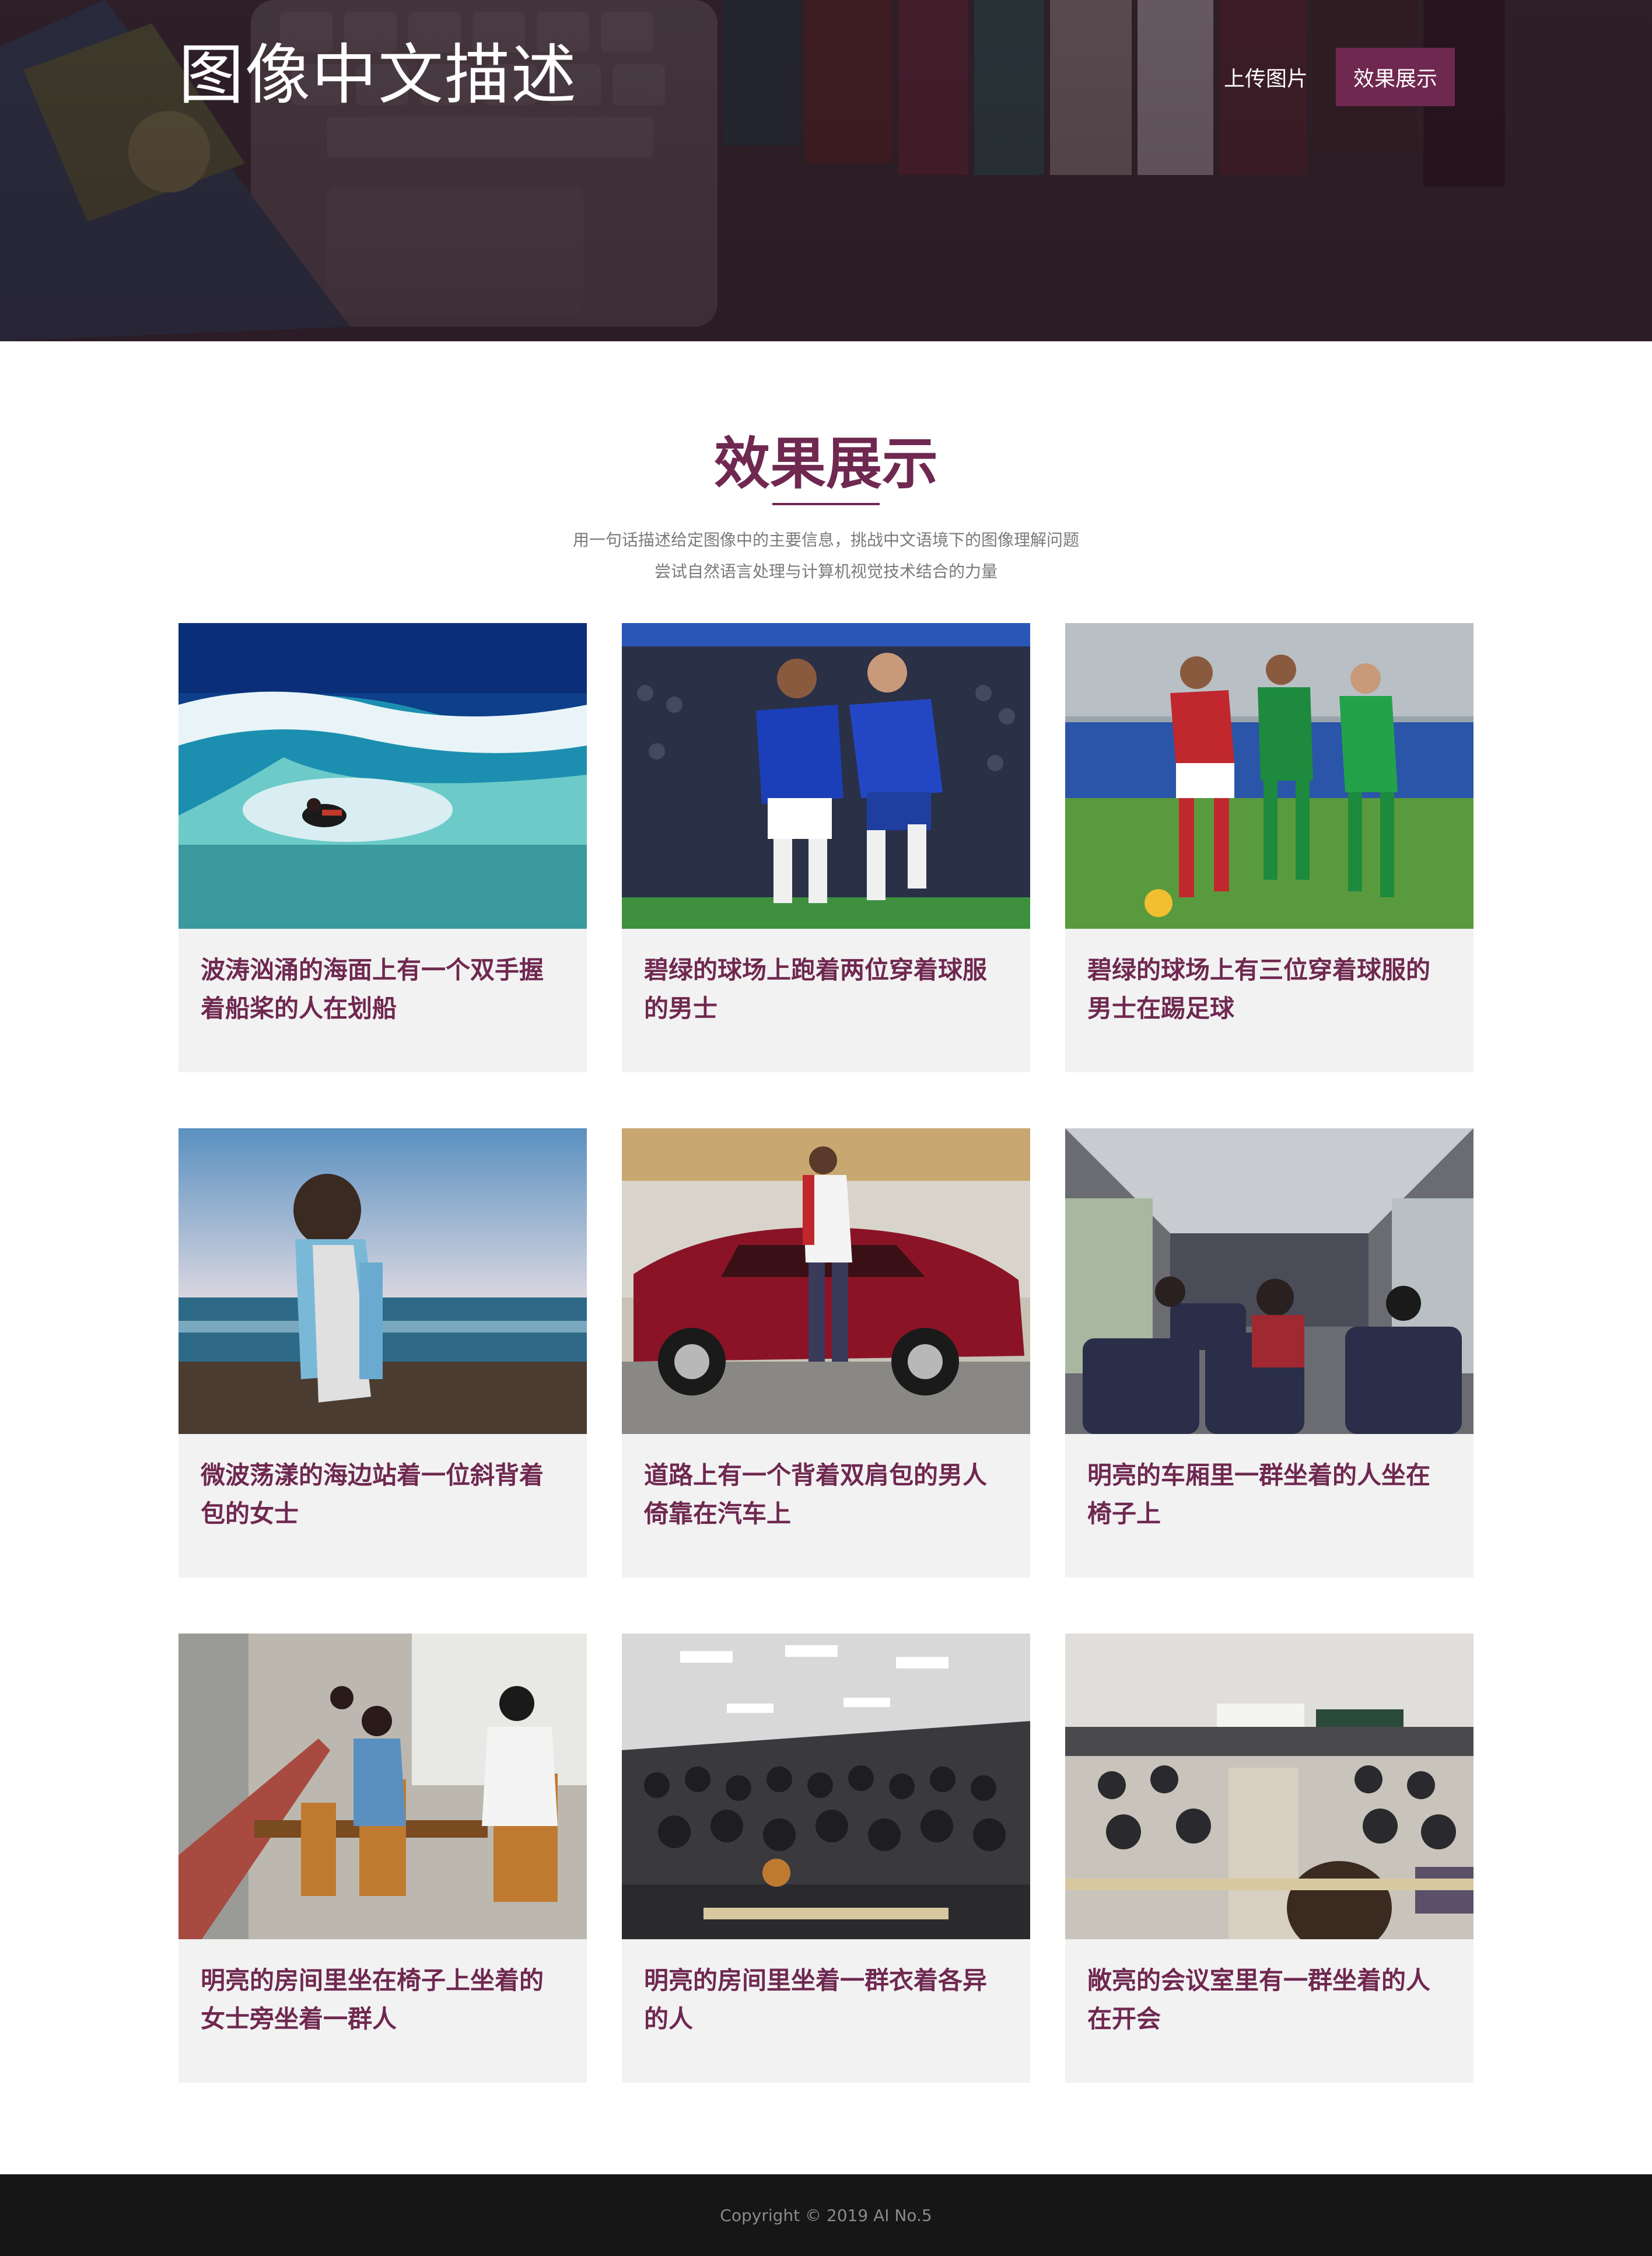 The image size is (1652, 2256). What do you see at coordinates (1395, 77) in the screenshot?
I see `nav-showcase: 效果展示` at bounding box center [1395, 77].